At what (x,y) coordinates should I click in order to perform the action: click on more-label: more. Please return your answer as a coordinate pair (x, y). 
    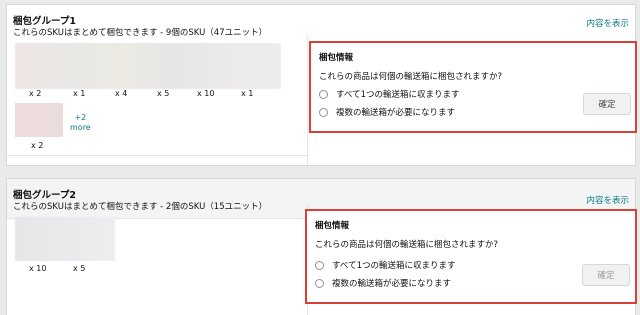
    Looking at the image, I should click on (80, 127).